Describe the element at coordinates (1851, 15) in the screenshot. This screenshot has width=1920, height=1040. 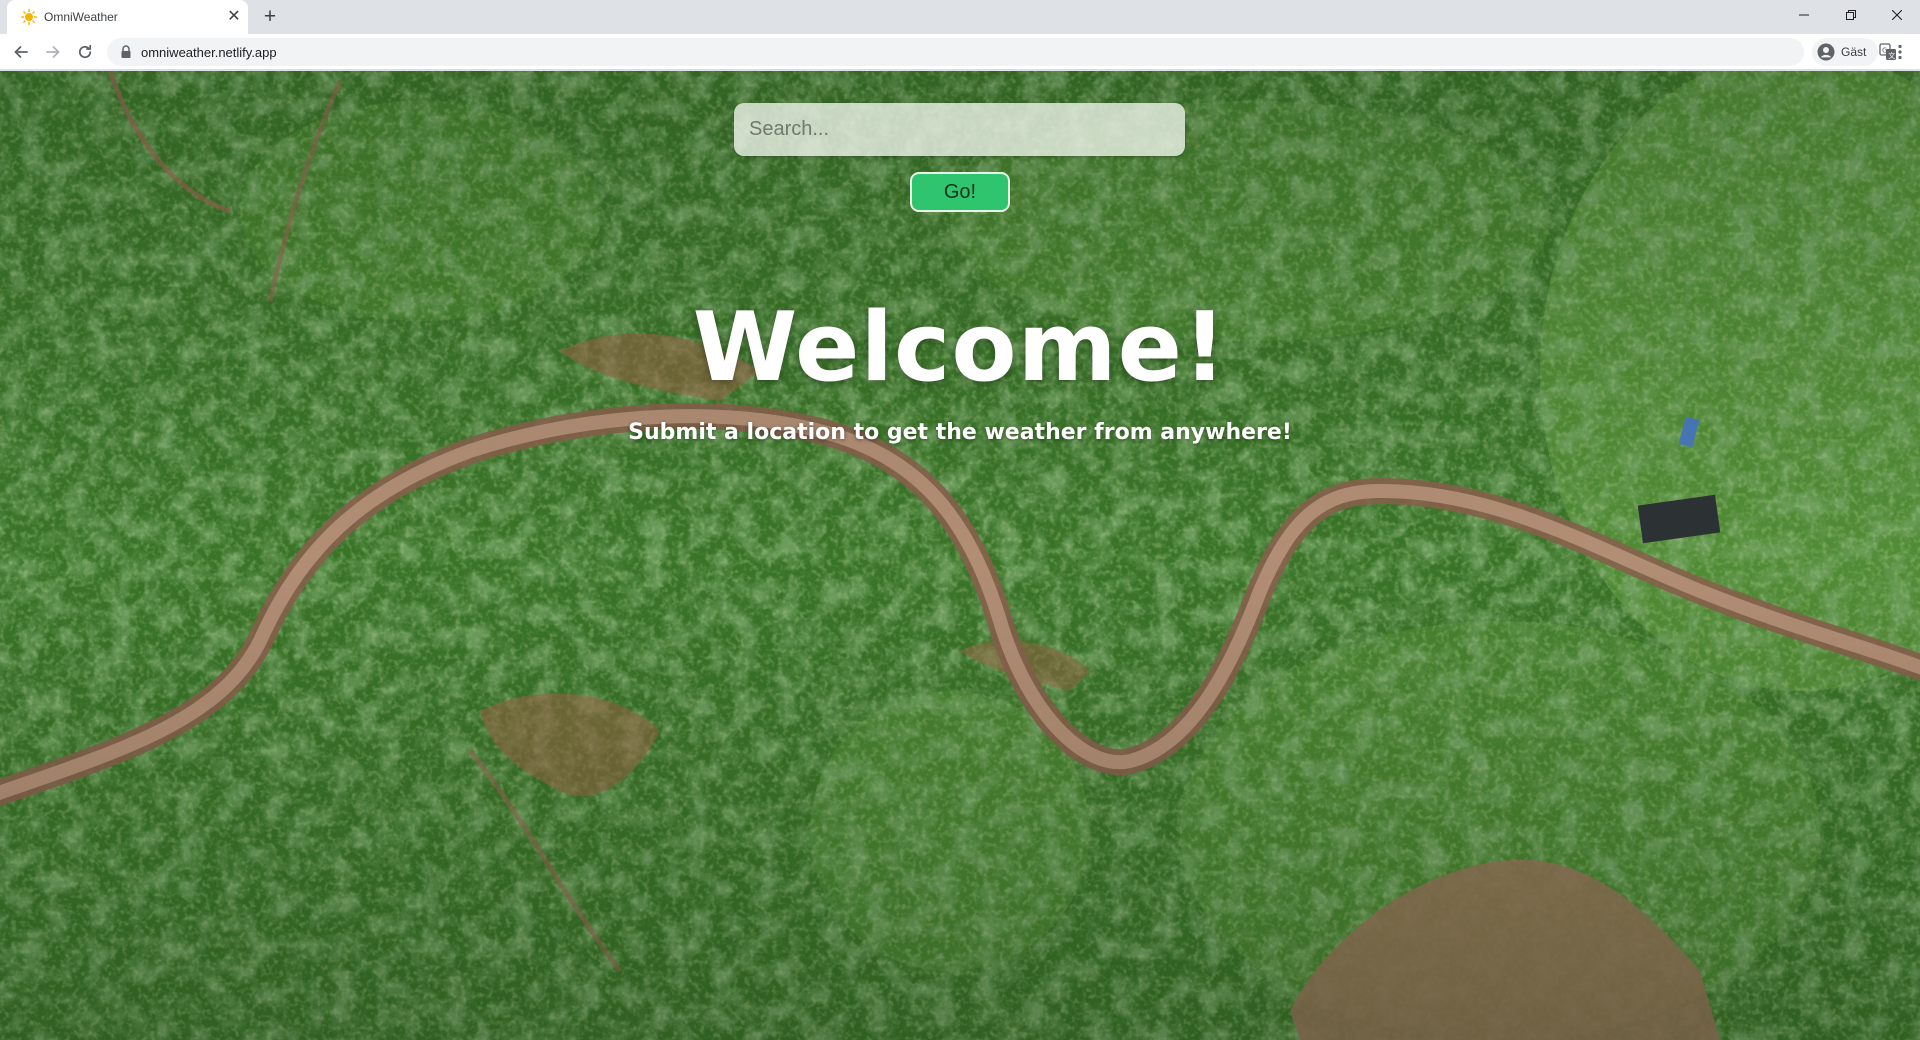
I see `window-restore-icon` at that location.